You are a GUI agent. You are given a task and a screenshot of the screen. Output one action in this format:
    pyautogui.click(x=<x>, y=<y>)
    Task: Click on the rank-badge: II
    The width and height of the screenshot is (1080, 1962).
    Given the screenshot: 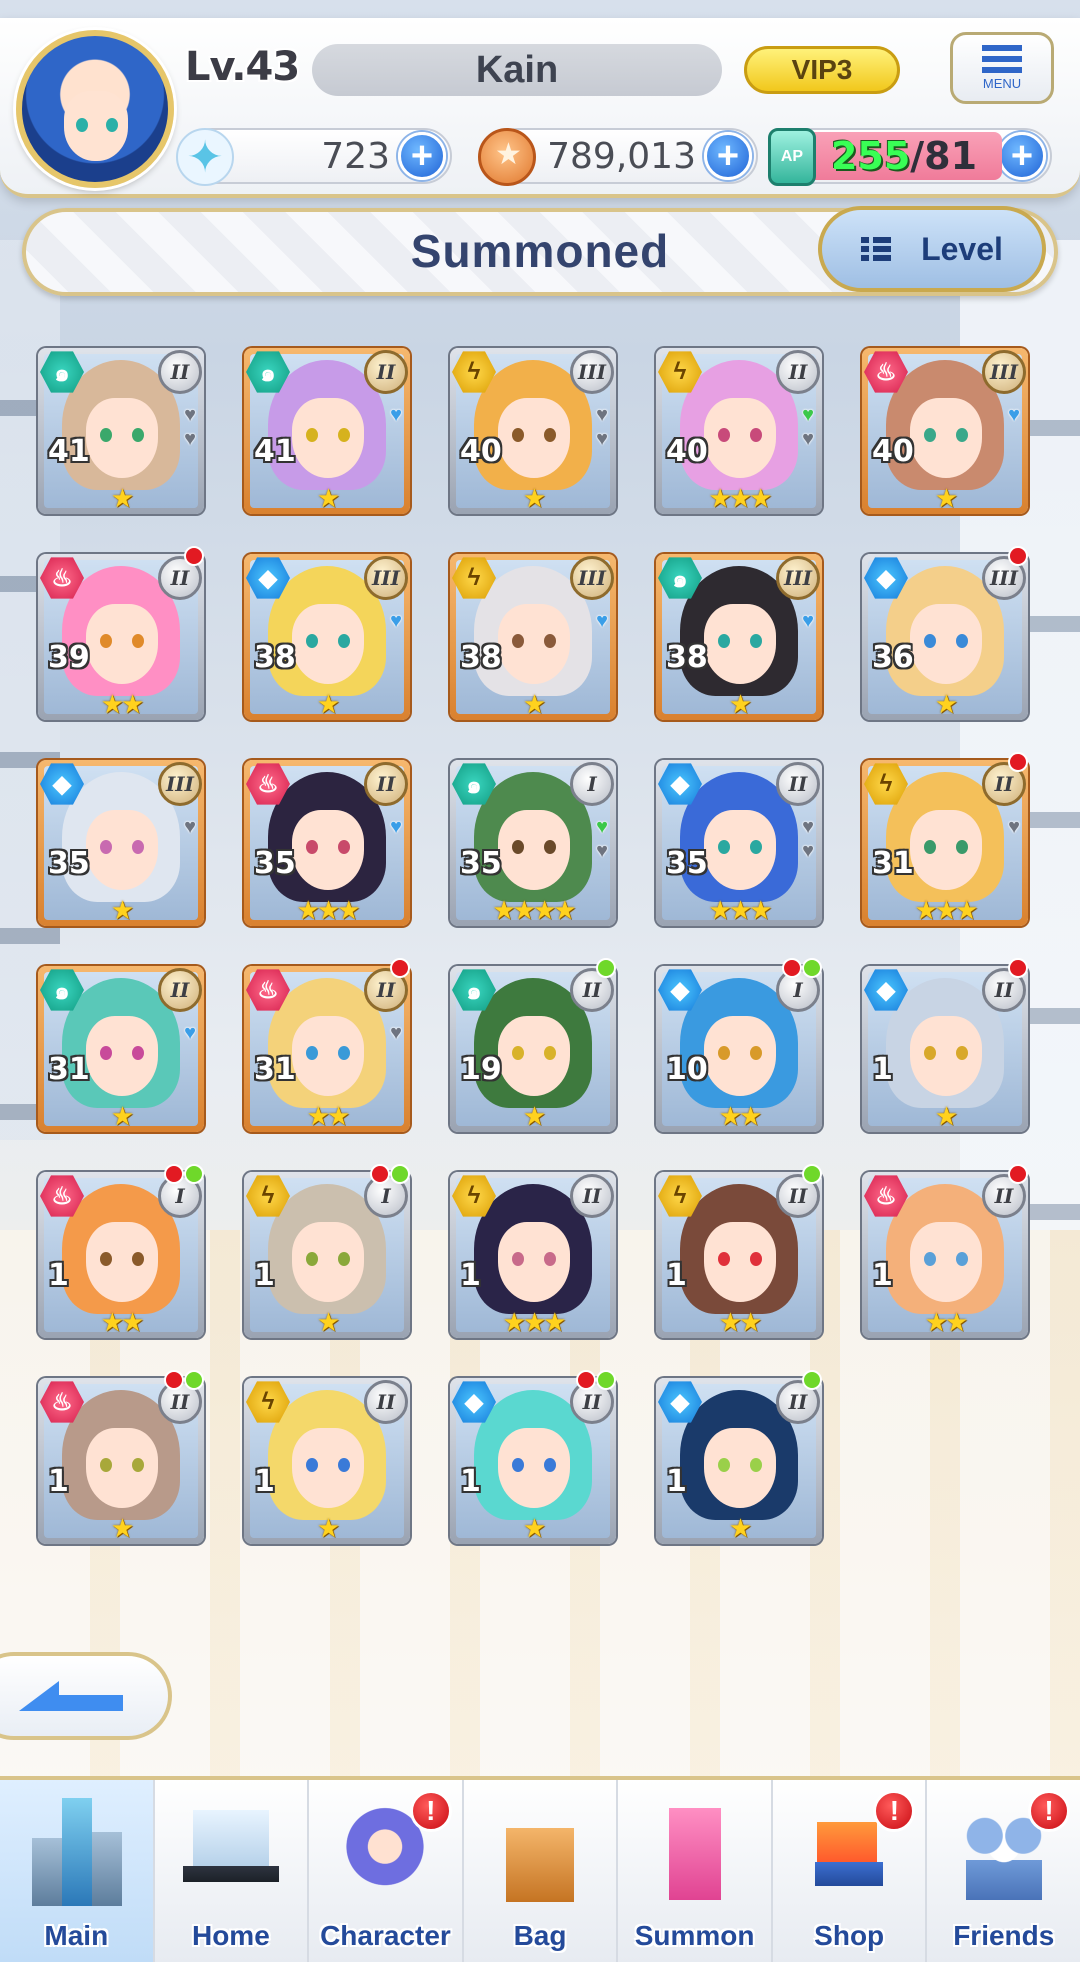 What is the action you would take?
    pyautogui.click(x=592, y=1196)
    